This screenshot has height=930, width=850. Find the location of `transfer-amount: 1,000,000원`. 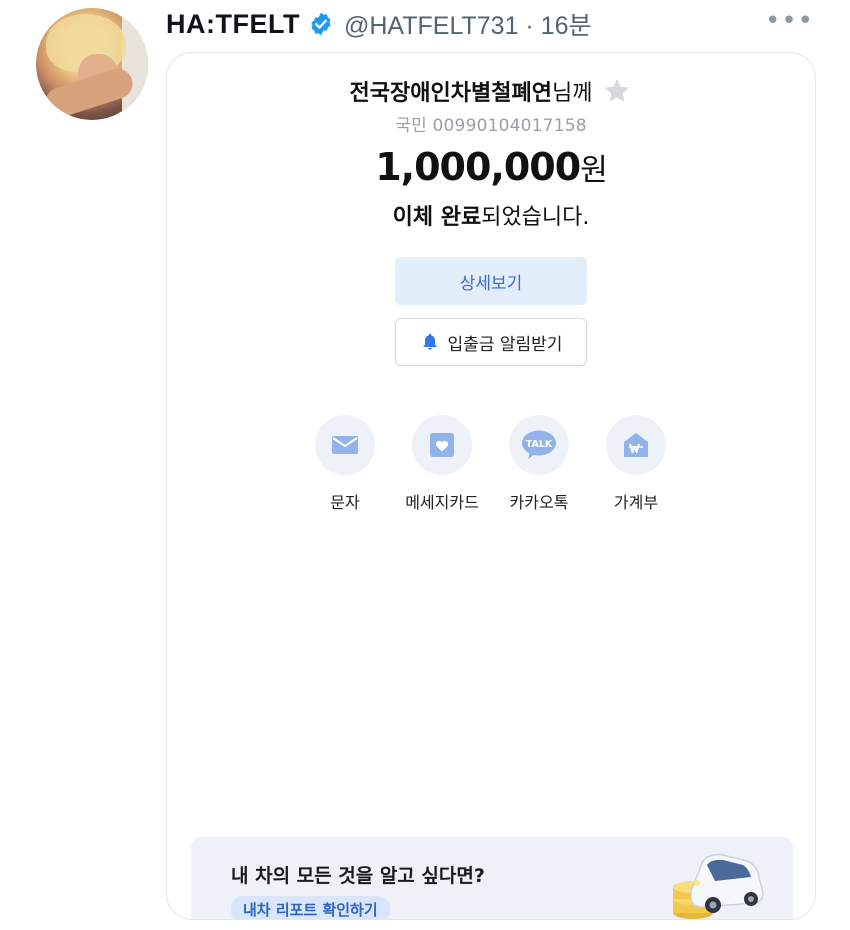

transfer-amount: 1,000,000원 is located at coordinates (491, 167).